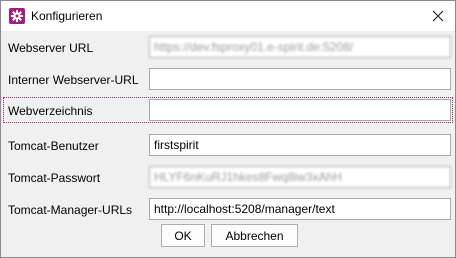 Image resolution: width=456 pixels, height=258 pixels. What do you see at coordinates (17, 16) in the screenshot?
I see `gear-icon` at bounding box center [17, 16].